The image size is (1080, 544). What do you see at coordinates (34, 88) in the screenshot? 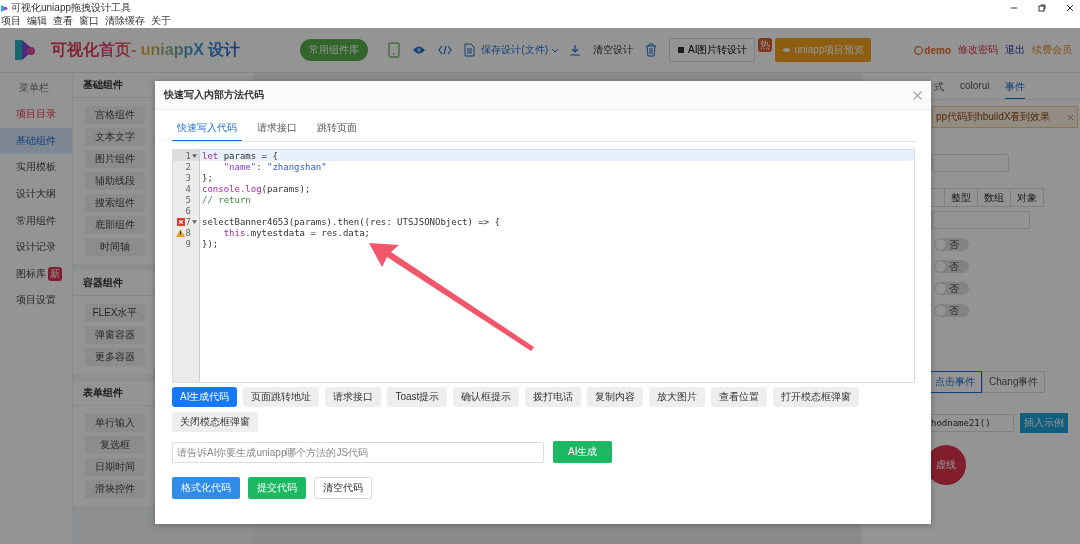
I see `sidebar-heading: 菜单栏` at bounding box center [34, 88].